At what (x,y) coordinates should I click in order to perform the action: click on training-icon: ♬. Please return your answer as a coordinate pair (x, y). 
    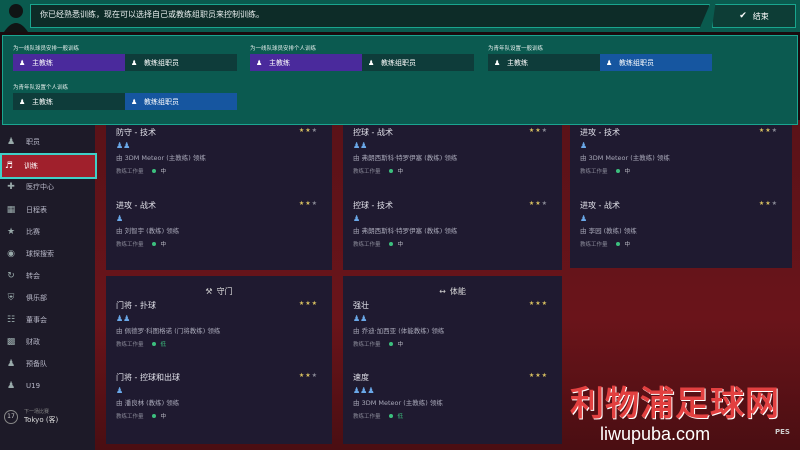
    Looking at the image, I should click on (9, 166).